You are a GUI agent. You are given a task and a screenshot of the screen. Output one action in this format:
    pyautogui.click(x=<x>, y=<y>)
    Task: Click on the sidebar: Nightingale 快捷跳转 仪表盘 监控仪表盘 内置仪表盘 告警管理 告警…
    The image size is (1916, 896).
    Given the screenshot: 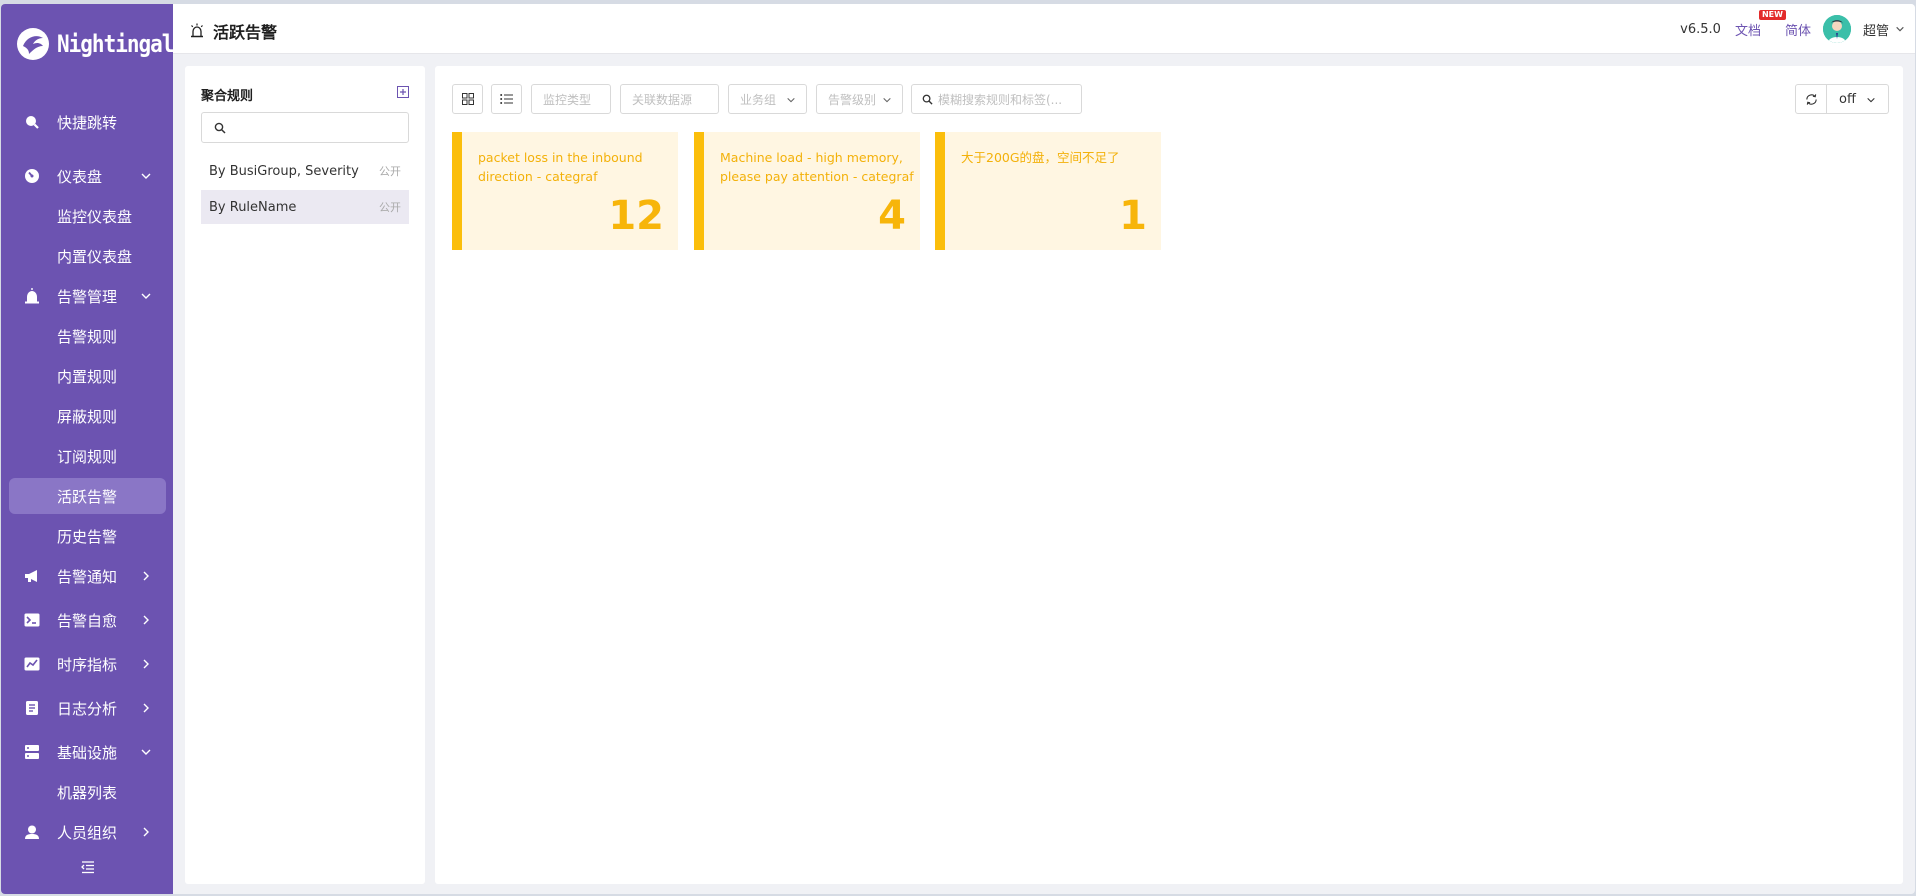 What is the action you would take?
    pyautogui.click(x=93, y=449)
    